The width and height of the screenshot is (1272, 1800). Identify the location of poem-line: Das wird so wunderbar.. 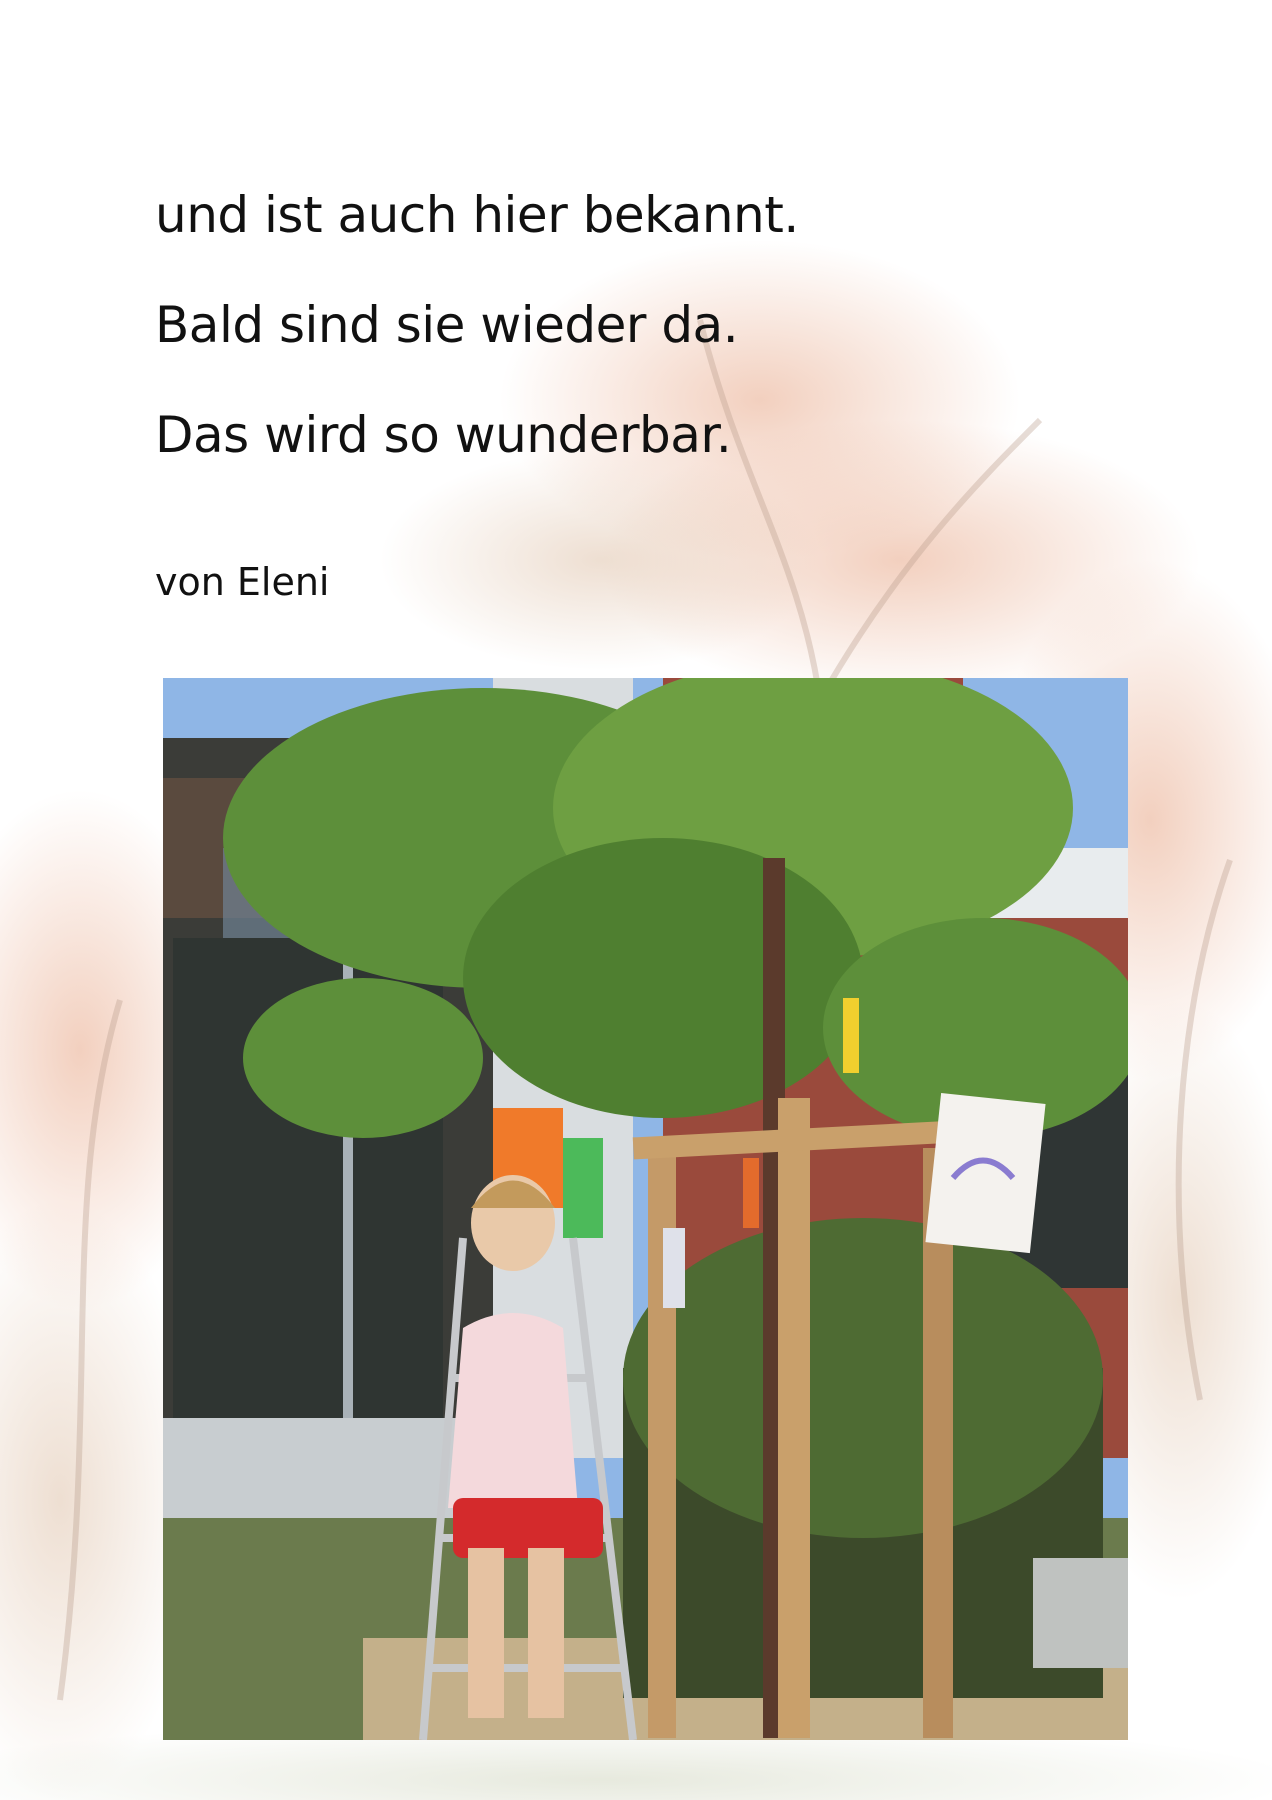
(443, 435).